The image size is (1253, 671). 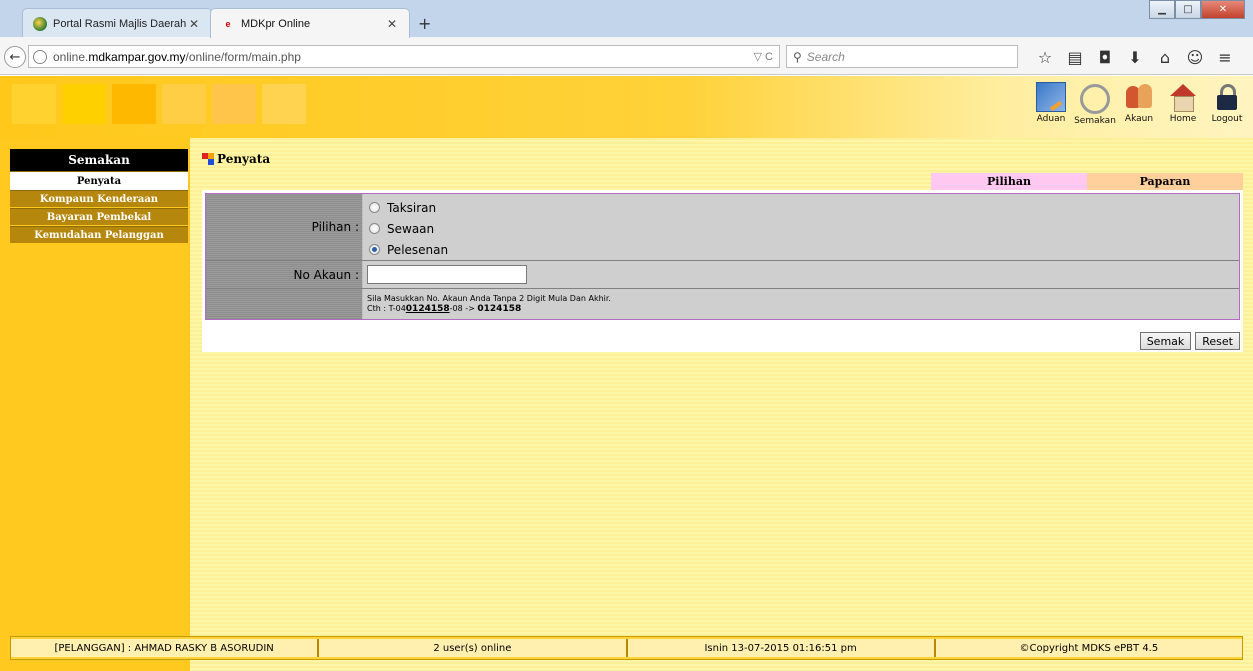 I want to click on pocket-icon: ◘, so click(x=1105, y=57).